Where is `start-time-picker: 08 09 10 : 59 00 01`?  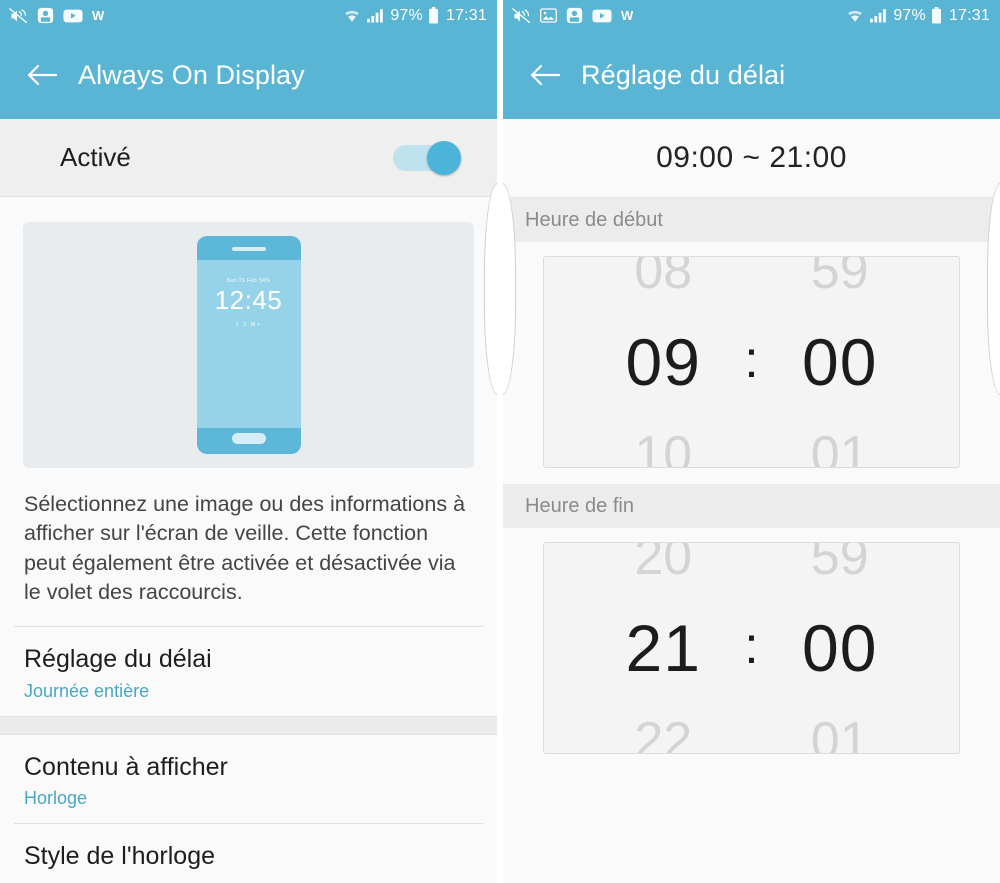 start-time-picker: 08 09 10 : 59 00 01 is located at coordinates (751, 362).